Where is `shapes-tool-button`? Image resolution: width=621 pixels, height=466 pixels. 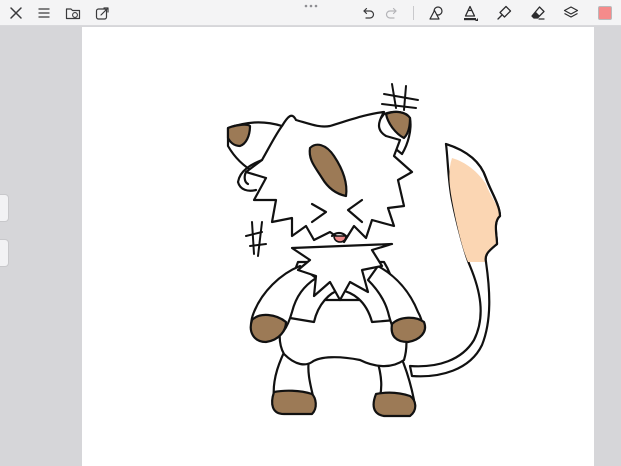 shapes-tool-button is located at coordinates (436, 13).